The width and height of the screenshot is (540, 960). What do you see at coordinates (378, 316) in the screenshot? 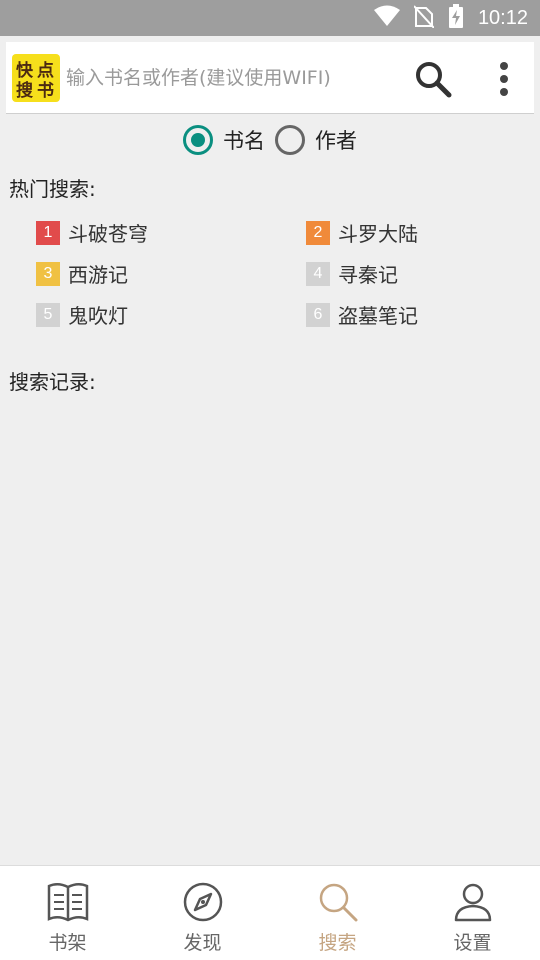
I see `hot-search-title-text: 盗墓笔记` at bounding box center [378, 316].